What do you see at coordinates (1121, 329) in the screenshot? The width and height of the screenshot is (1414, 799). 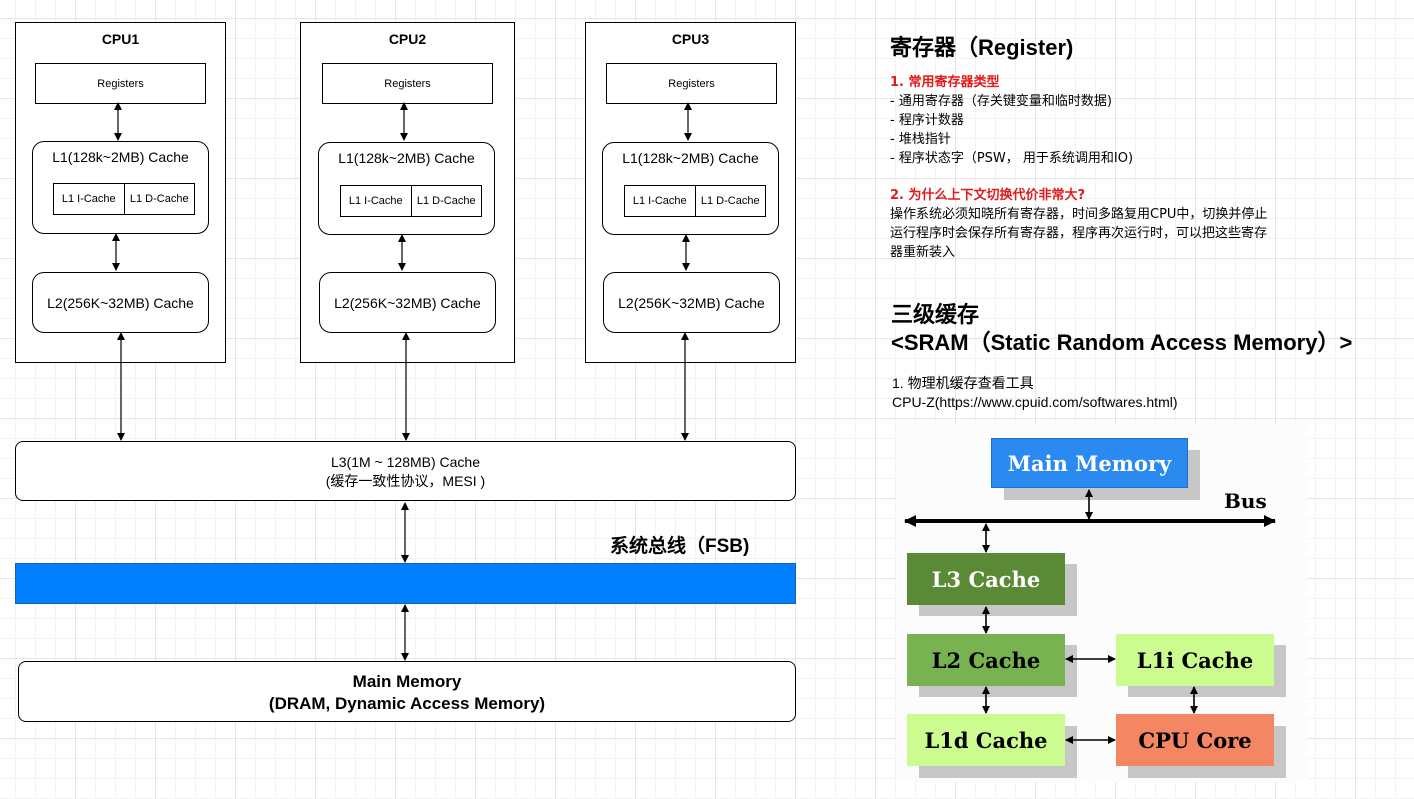 I see `cache-heading: 三级缓存 <SRAM（Static Random Access Memory）>` at bounding box center [1121, 329].